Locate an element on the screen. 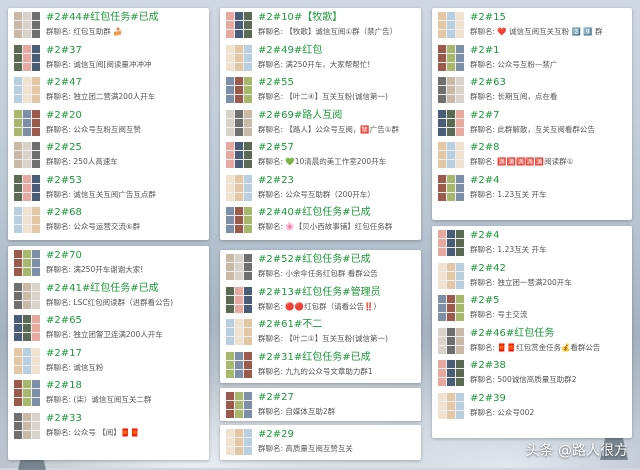  group-tag-title: #2#31#红包任务#已成 is located at coordinates (314, 357).